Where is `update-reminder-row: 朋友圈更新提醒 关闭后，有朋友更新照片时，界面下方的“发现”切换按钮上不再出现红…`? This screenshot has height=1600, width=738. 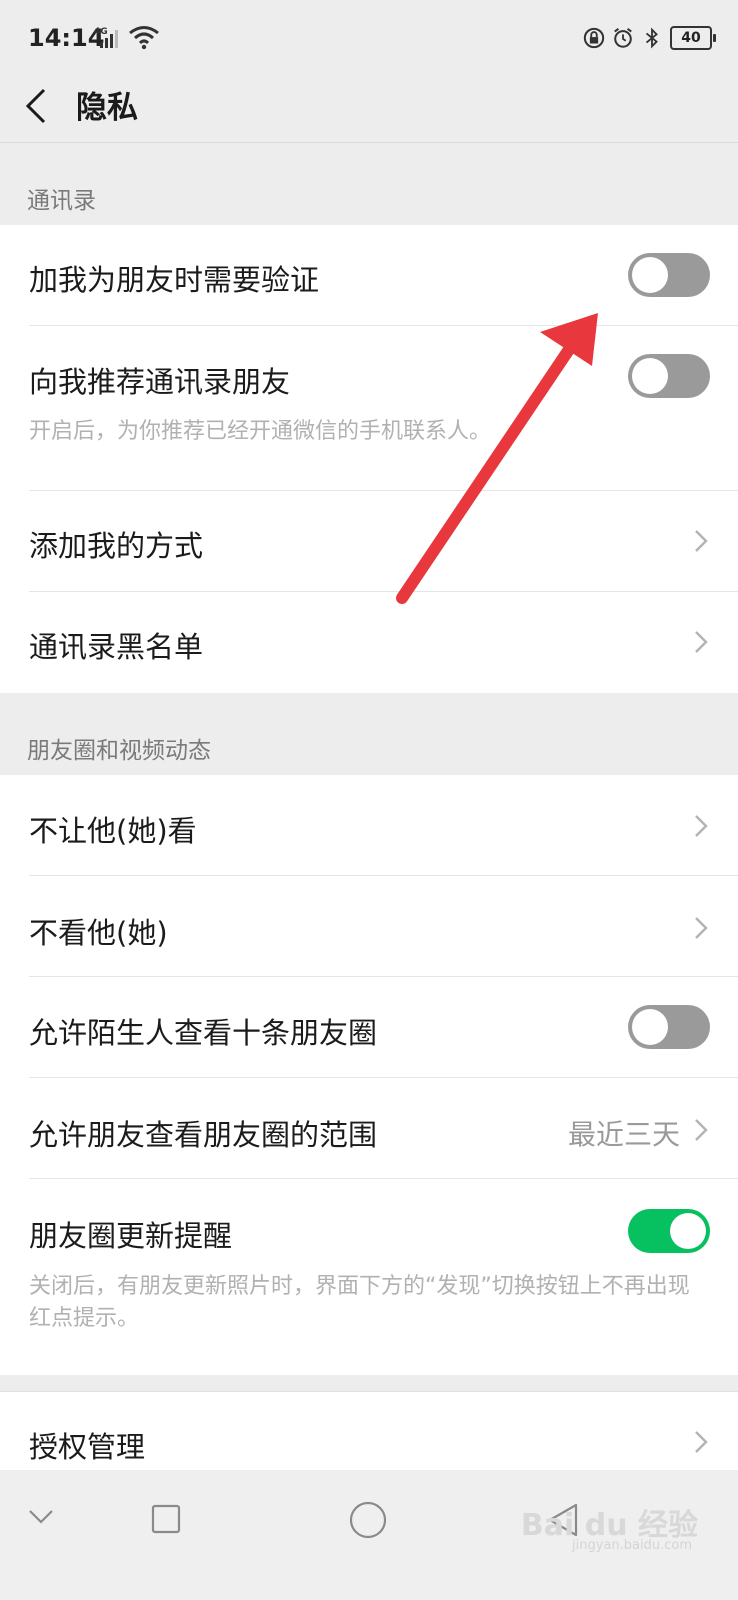
update-reminder-row: 朋友圈更新提醒 关闭后，有朋友更新照片时，界面下方的“发现”切换按钮上不再出现红… is located at coordinates (369, 1277).